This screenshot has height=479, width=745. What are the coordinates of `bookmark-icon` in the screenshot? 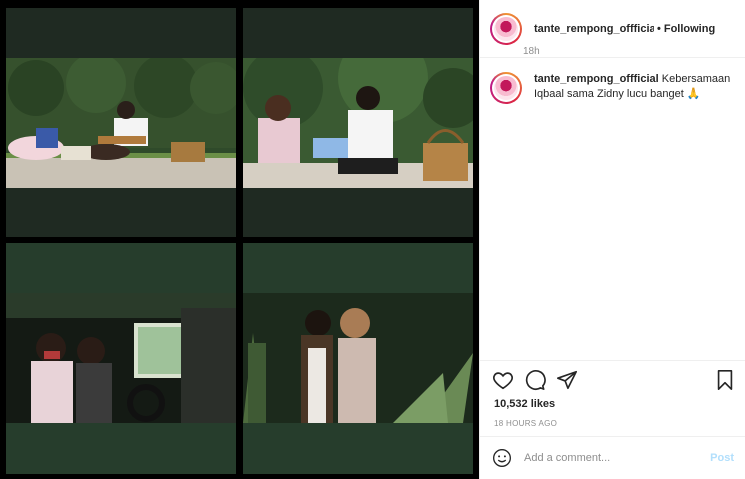 It's located at (725, 380).